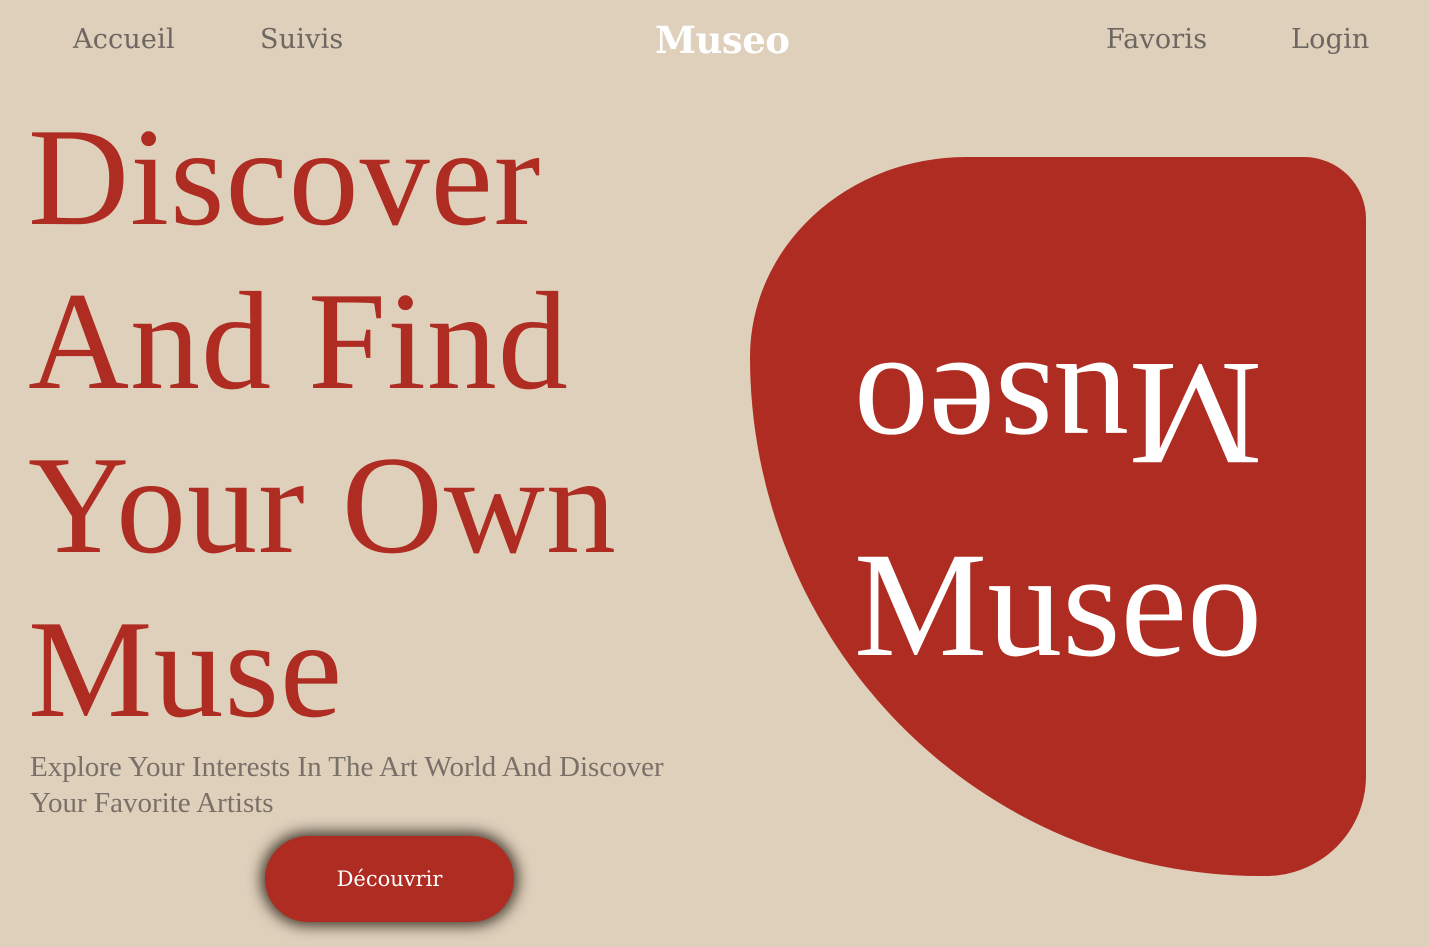 This screenshot has width=1429, height=947. I want to click on hero-title-line: And Find, so click(298, 341).